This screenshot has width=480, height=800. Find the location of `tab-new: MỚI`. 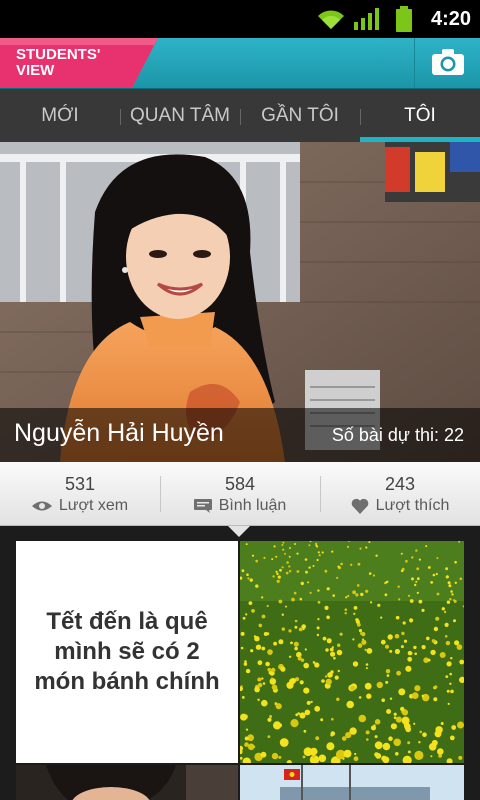

tab-new: MỚI is located at coordinates (60, 115).